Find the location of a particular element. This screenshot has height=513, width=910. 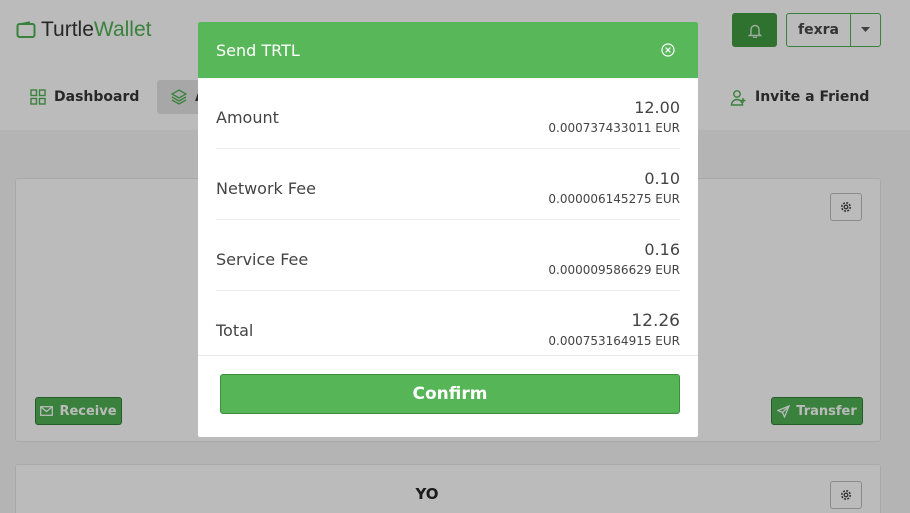

modal-header: Send TRTL is located at coordinates (448, 50).